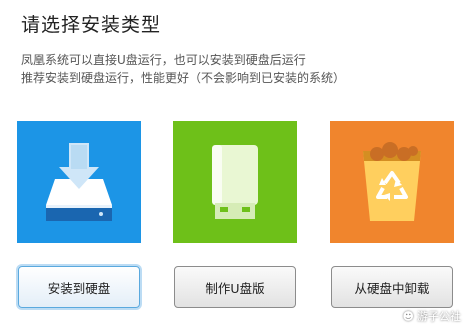 The image size is (469, 333). What do you see at coordinates (439, 316) in the screenshot?
I see `watermark-text: 游子公社` at bounding box center [439, 316].